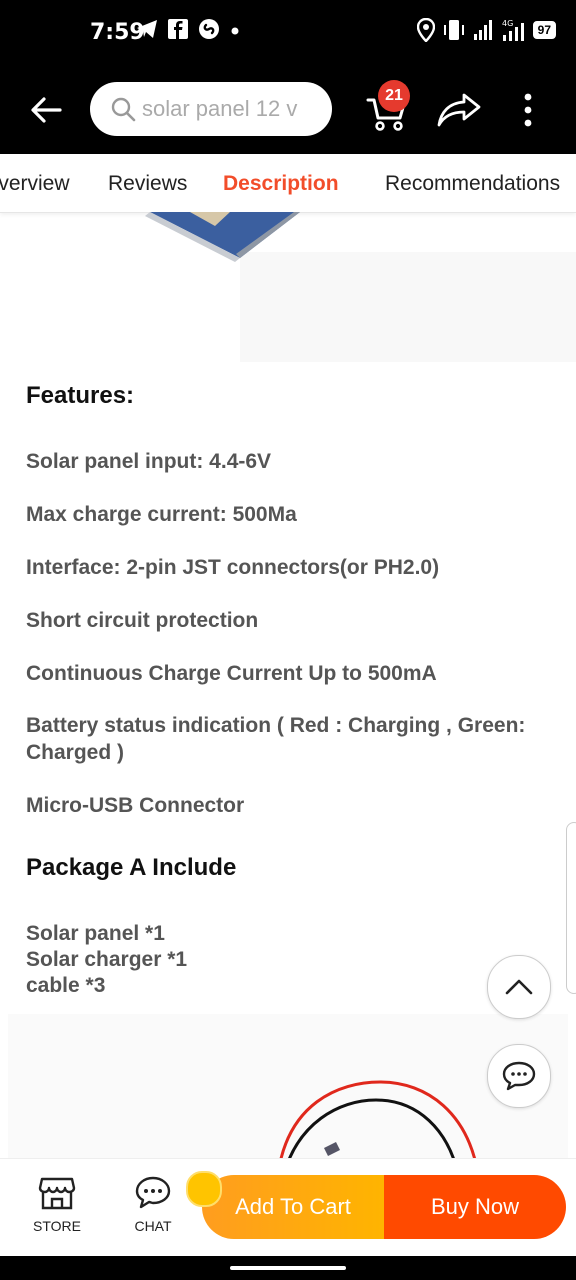 This screenshot has width=576, height=1280. Describe the element at coordinates (161, 514) in the screenshot. I see `feature-item: Max charge current: 500Ma` at that location.